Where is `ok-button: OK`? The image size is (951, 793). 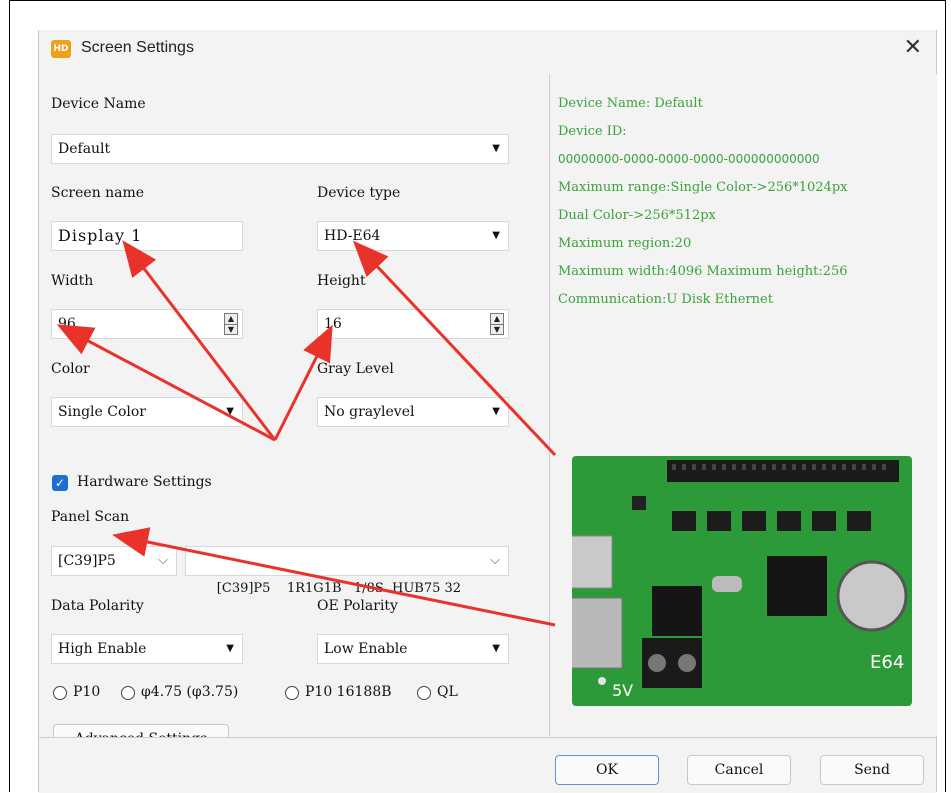 ok-button: OK is located at coordinates (607, 770).